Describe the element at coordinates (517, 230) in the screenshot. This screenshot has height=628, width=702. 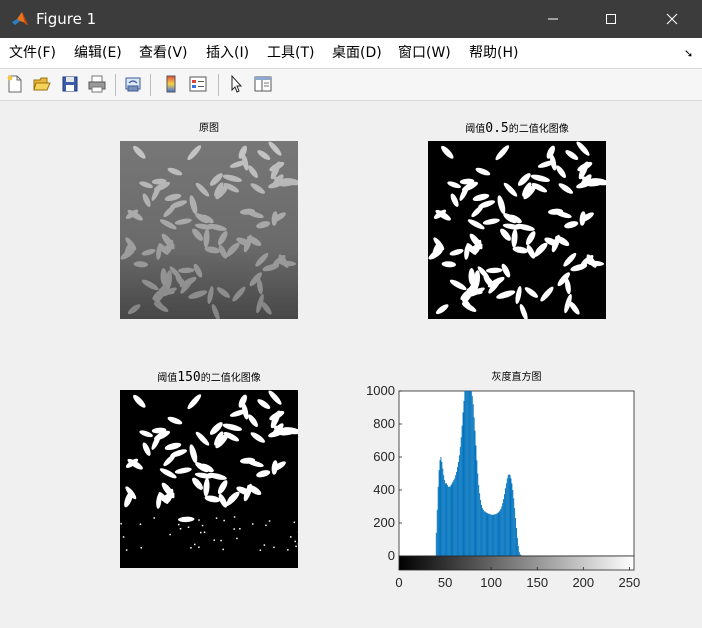
I see `binary-image-0-5-axes` at that location.